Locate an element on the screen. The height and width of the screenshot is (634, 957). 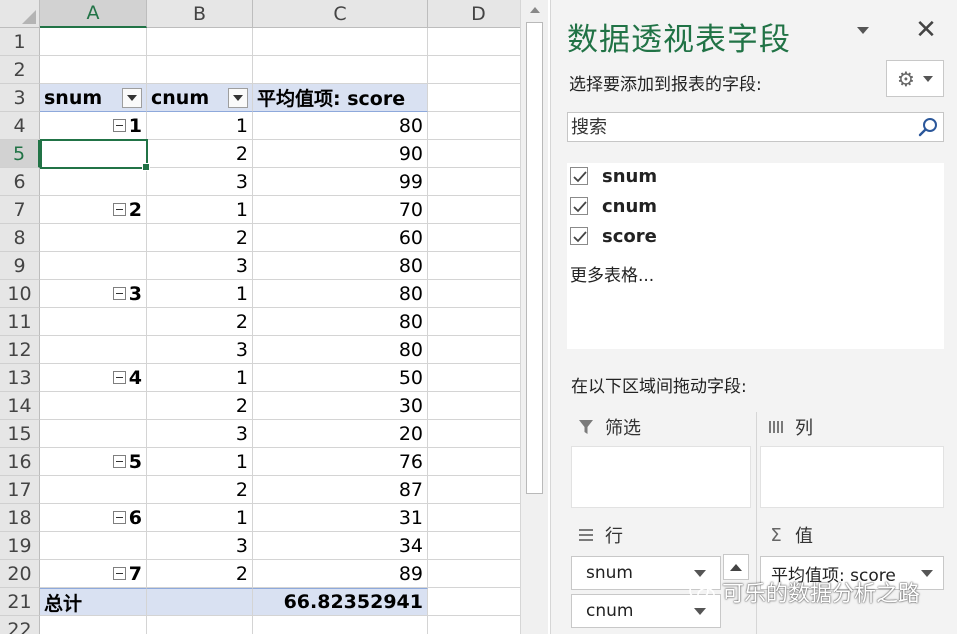
field-item-snum: snum is located at coordinates (613, 176).